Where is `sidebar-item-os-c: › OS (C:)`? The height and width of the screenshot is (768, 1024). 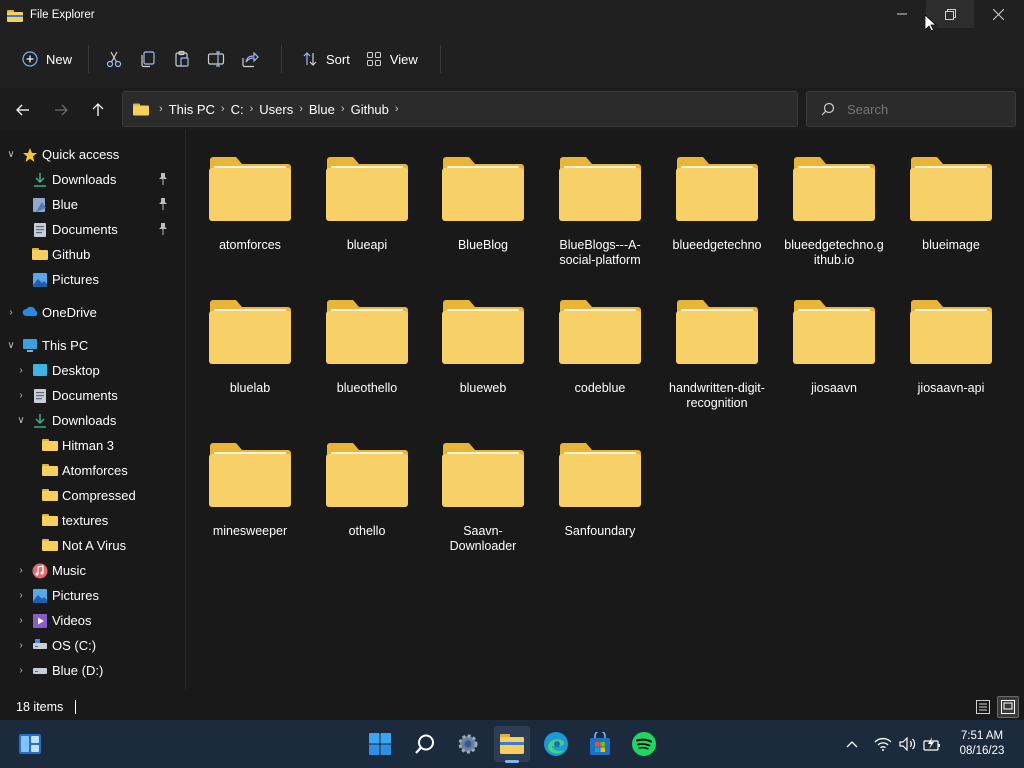
sidebar-item-os-c: › OS (C:) is located at coordinates (93, 645).